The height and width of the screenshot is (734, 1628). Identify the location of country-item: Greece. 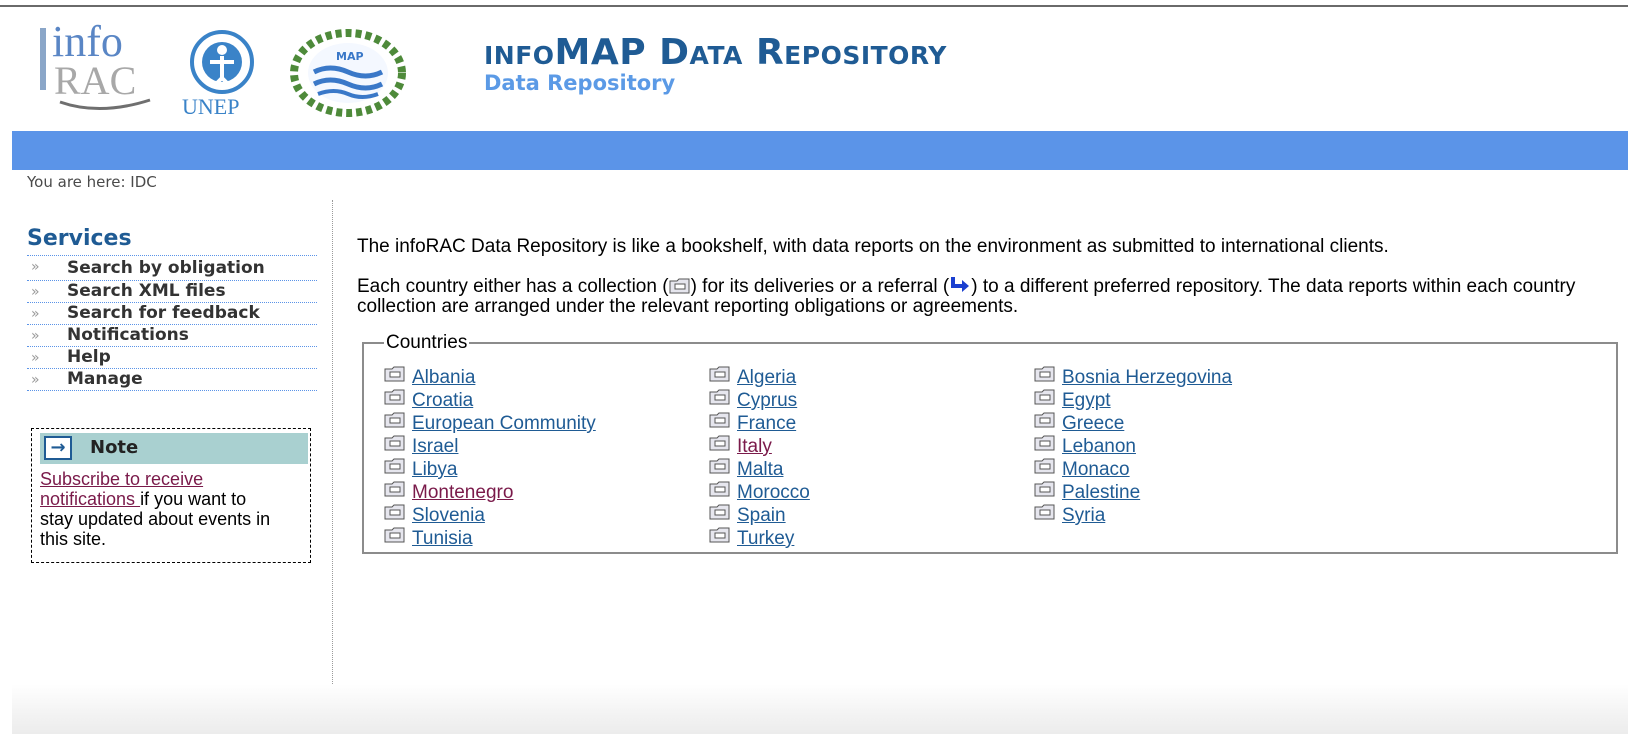
(1133, 423).